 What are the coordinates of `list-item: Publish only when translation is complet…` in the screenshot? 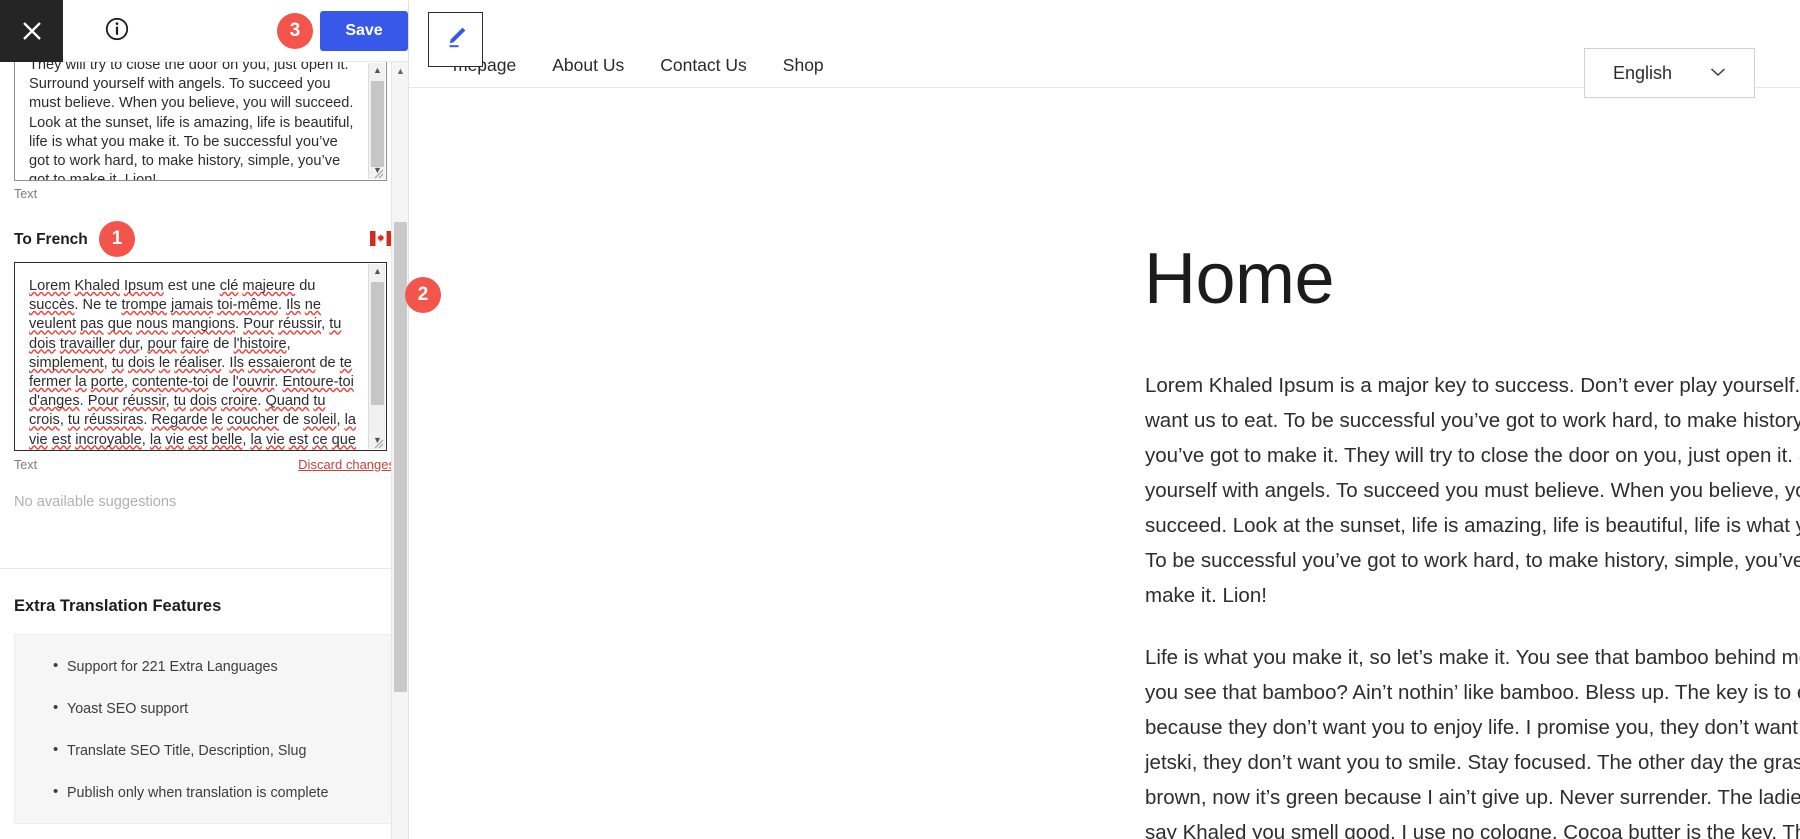 It's located at (204, 792).